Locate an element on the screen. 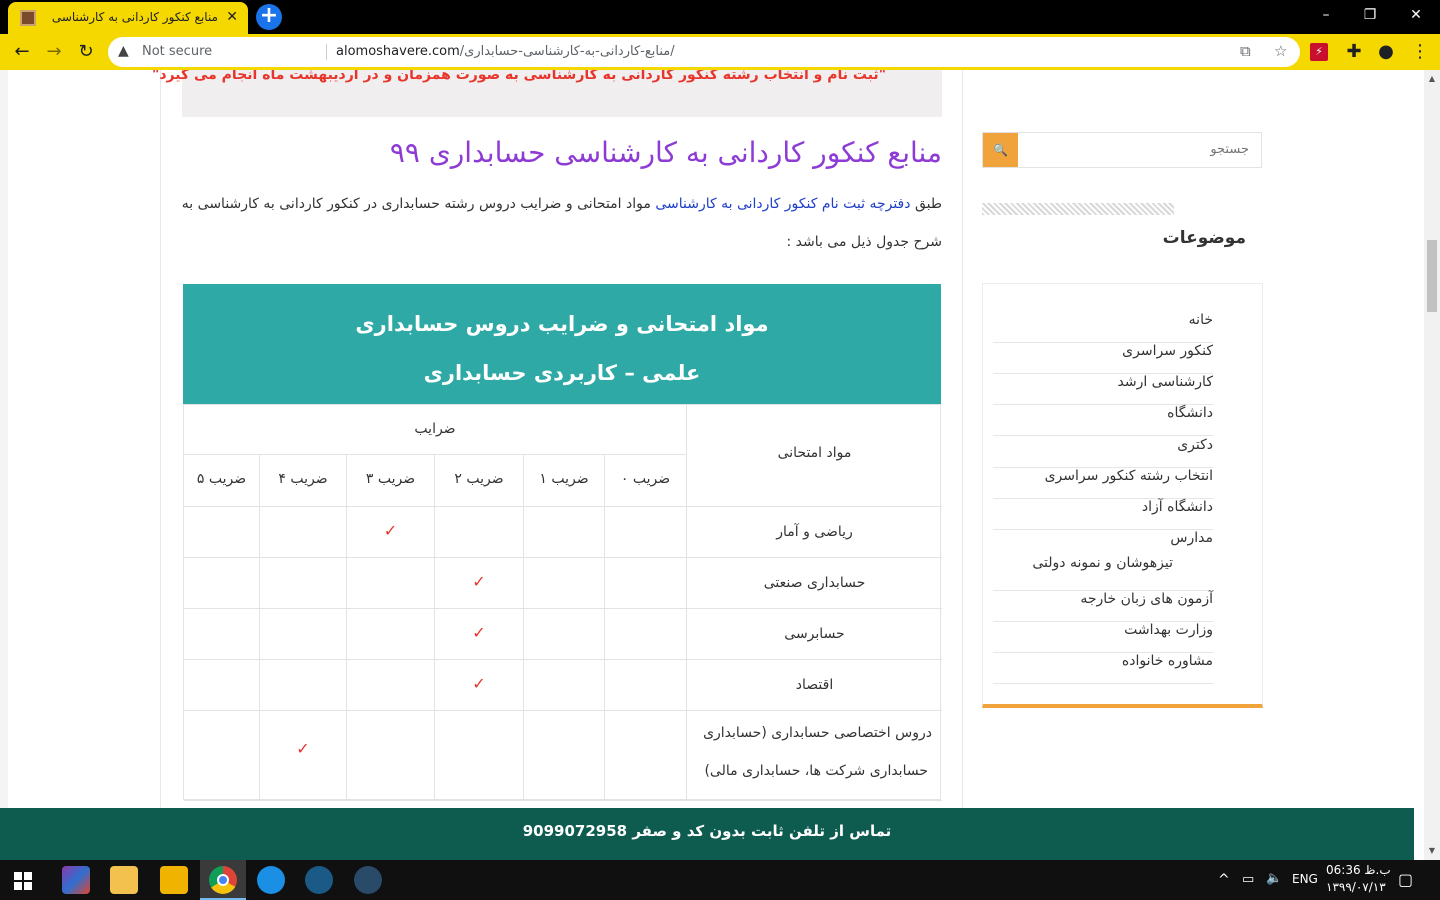 Image resolution: width=1440 pixels, height=900 pixels. coeff-header-label: ضریب ۵ is located at coordinates (221, 479).